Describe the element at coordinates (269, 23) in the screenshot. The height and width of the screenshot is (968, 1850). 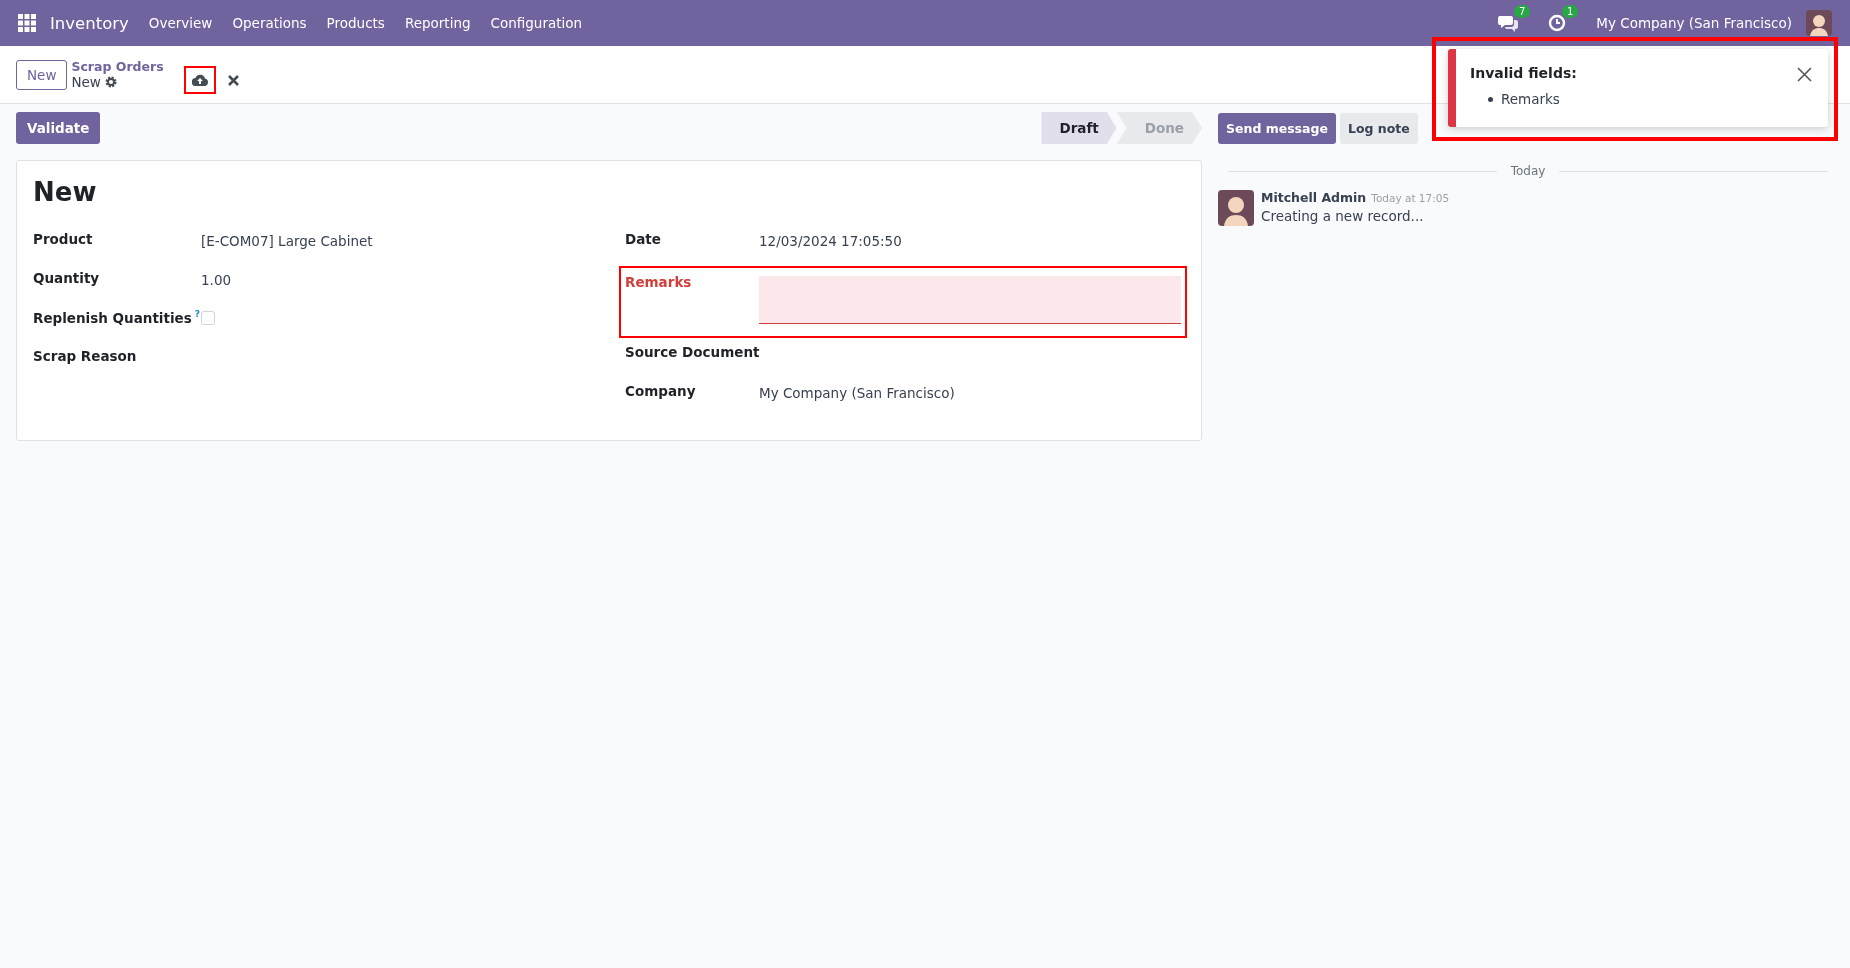
I see `menu-item: Operations` at that location.